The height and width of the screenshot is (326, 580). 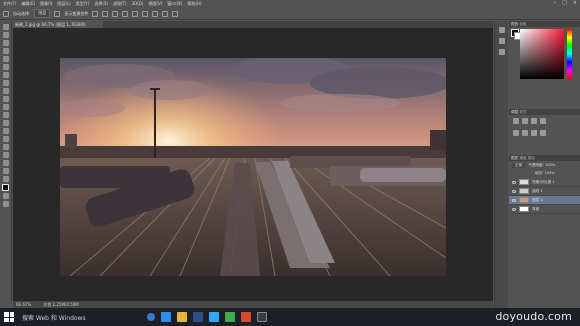 What do you see at coordinates (564, 3) in the screenshot?
I see `maximize-icon: □` at bounding box center [564, 3].